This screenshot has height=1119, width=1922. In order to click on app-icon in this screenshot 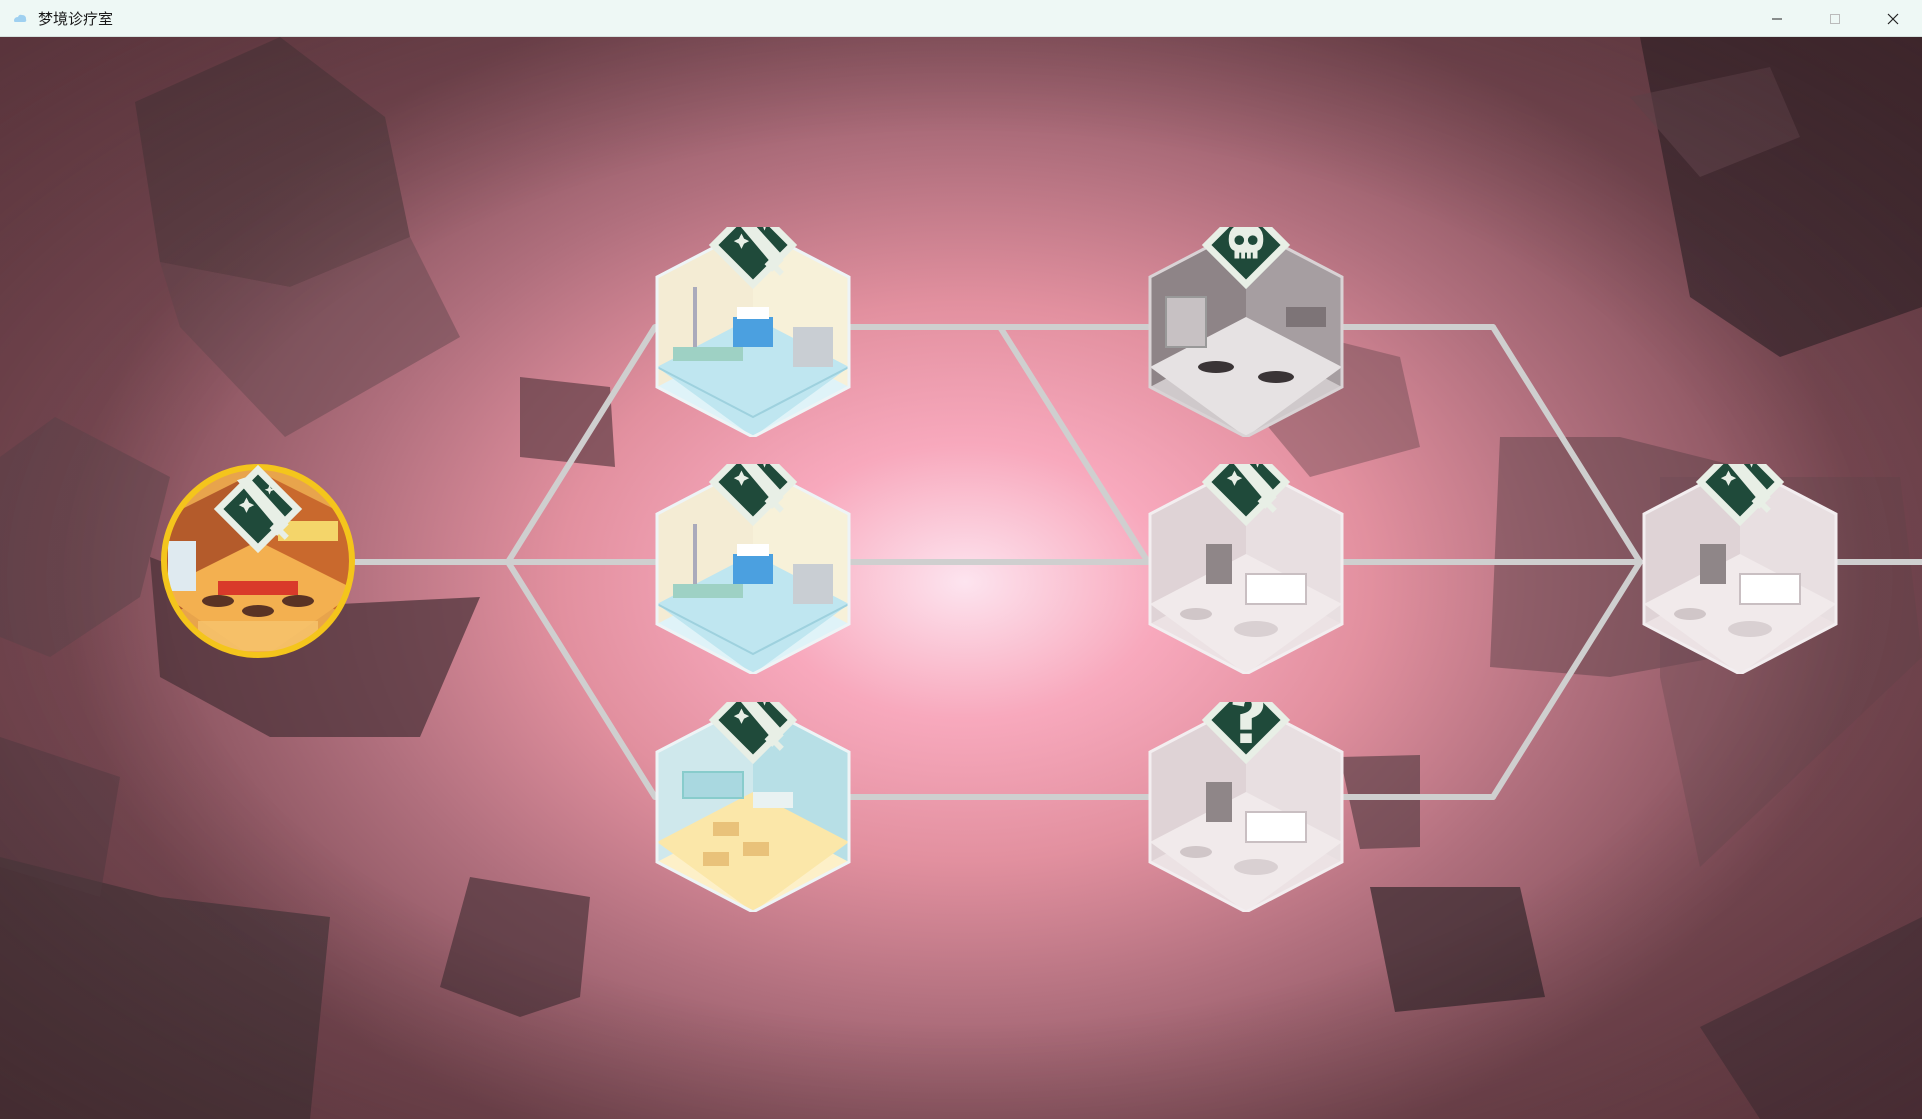, I will do `click(20, 18)`.